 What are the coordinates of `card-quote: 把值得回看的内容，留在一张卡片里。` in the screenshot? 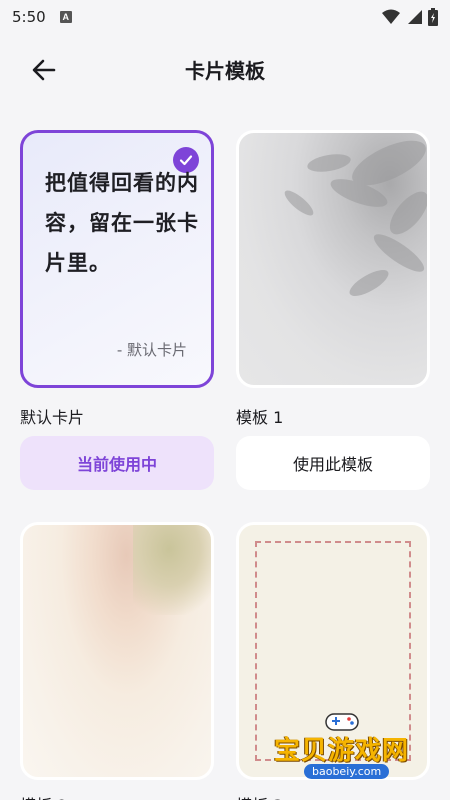 It's located at (122, 223).